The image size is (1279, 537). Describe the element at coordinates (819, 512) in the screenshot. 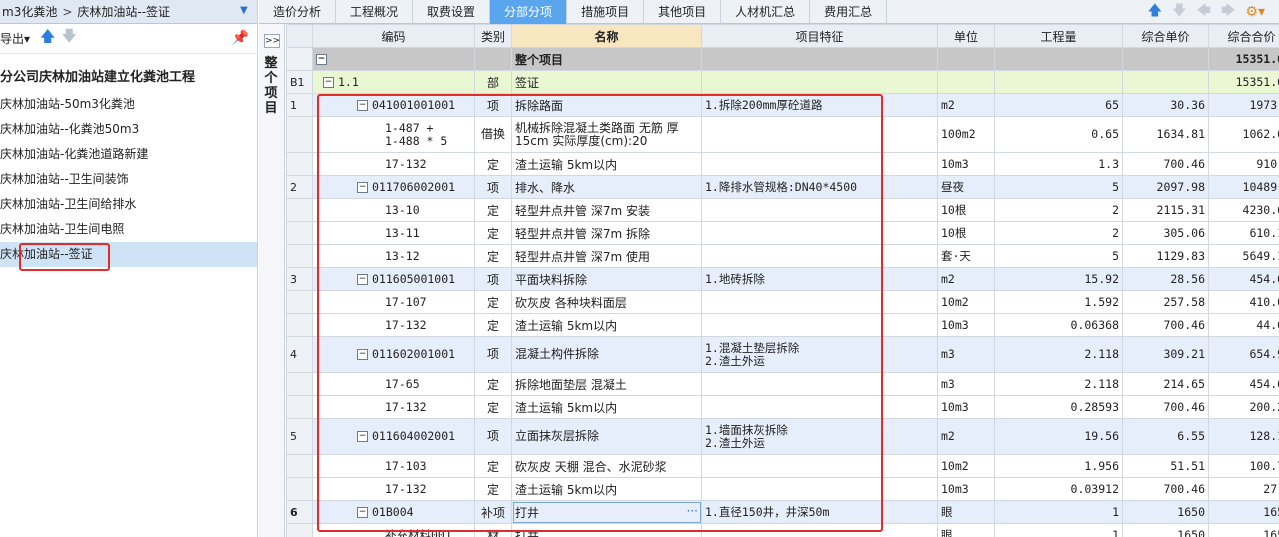

I see `feature-cell: 1.直径150井，井深50m` at that location.